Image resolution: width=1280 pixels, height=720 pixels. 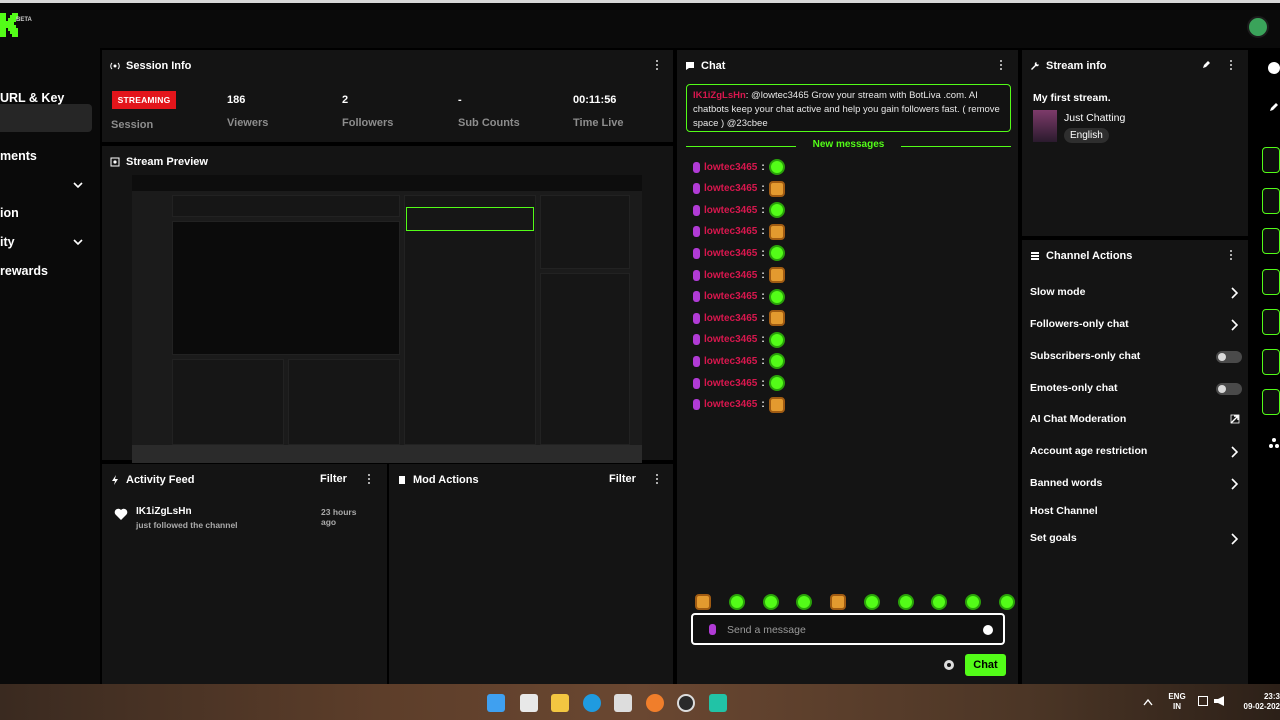 What do you see at coordinates (1088, 451) in the screenshot?
I see `channel-action-account-age-restriction: Account age restriction` at bounding box center [1088, 451].